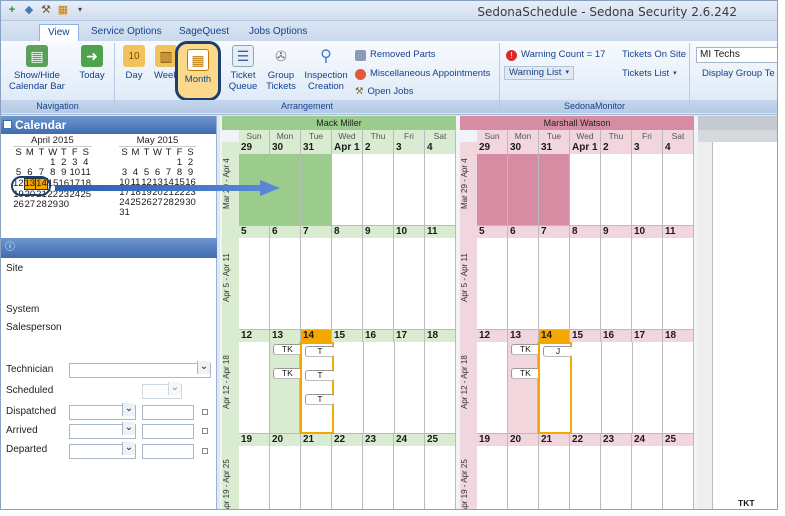 This screenshot has width=785, height=516. Describe the element at coordinates (523, 148) in the screenshot. I see `day-number: 30` at that location.